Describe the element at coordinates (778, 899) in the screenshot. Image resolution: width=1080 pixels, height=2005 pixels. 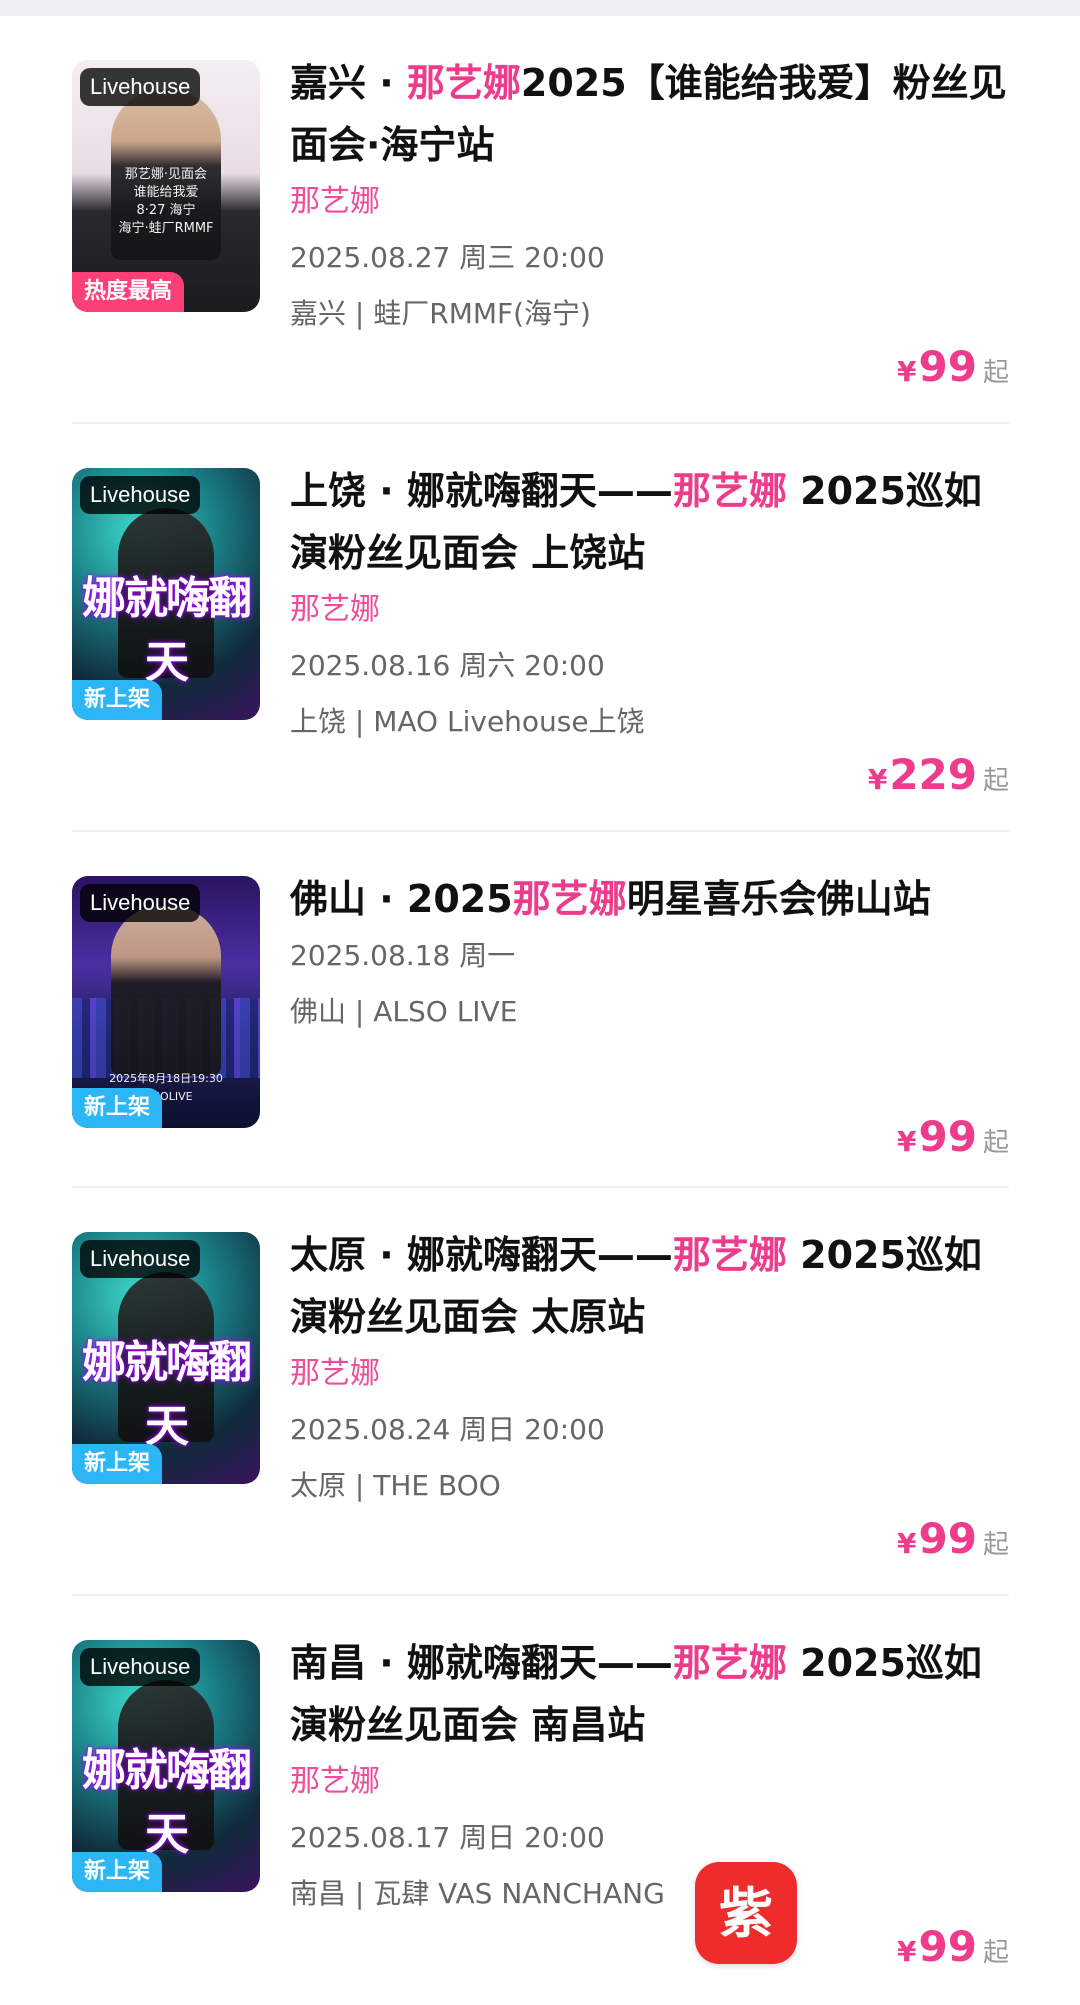
I see `title-rest: 明星喜乐会佛山站` at that location.